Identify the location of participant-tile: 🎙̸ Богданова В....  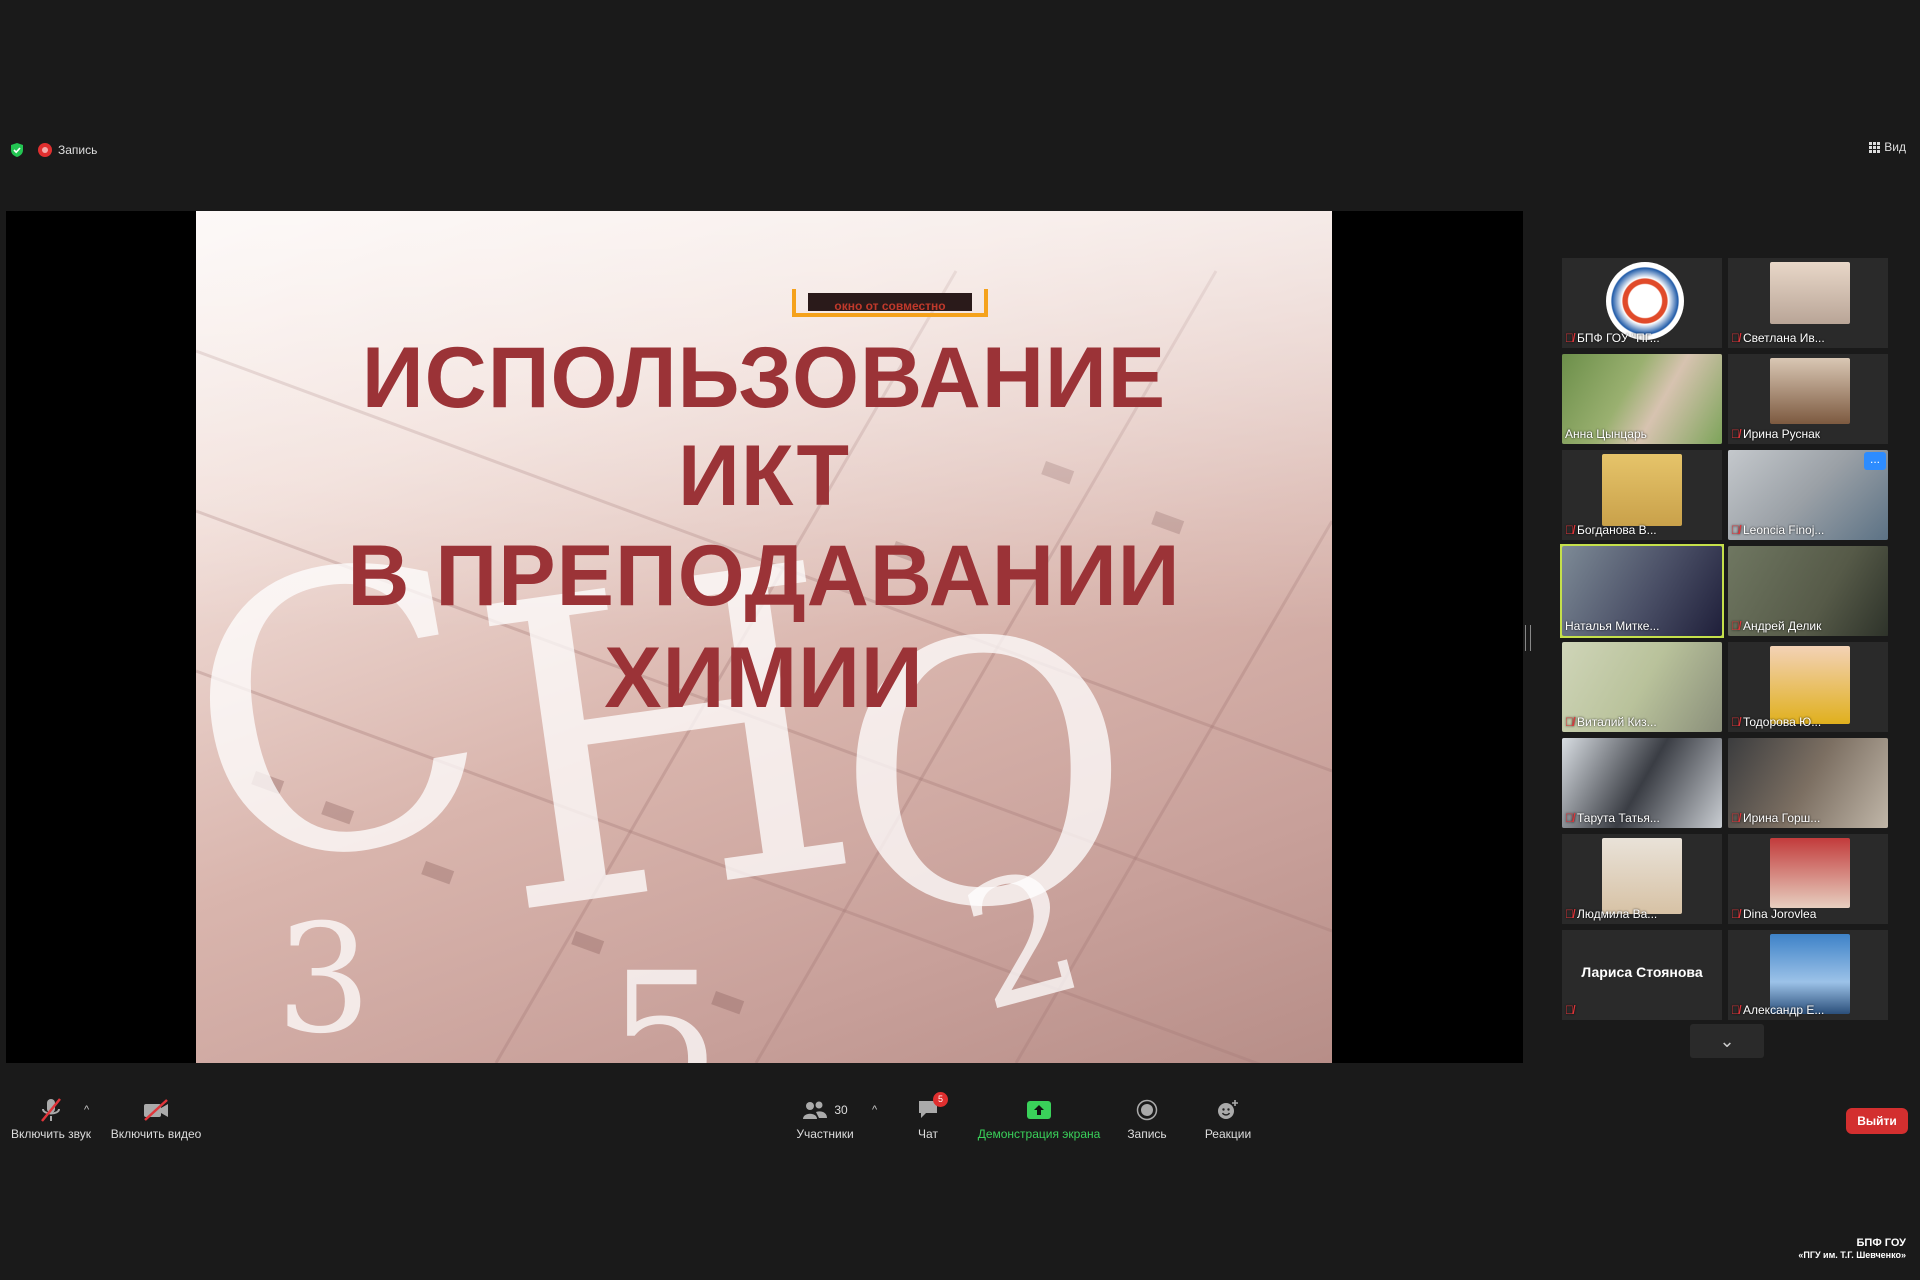
(1642, 495).